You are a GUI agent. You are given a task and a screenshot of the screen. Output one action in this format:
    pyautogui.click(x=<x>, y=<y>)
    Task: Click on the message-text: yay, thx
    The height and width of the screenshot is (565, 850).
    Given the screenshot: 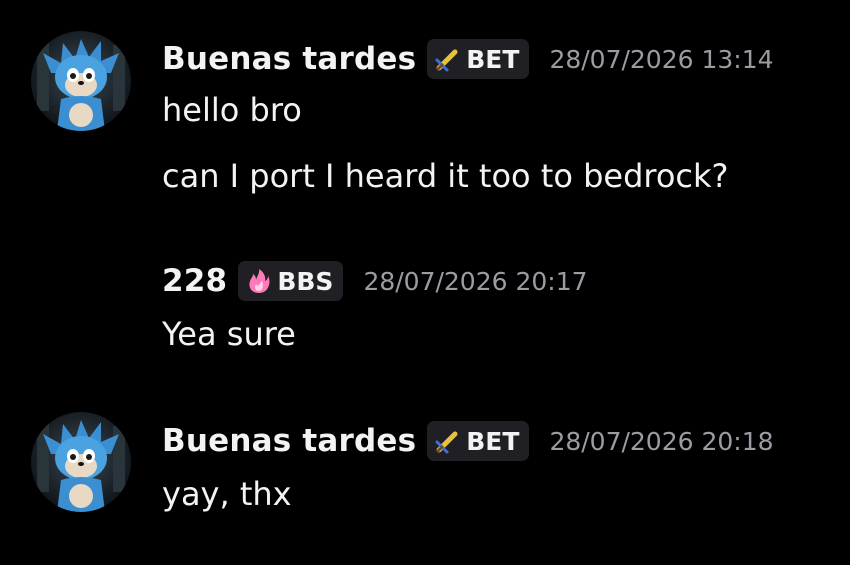 What is the action you would take?
    pyautogui.click(x=227, y=494)
    